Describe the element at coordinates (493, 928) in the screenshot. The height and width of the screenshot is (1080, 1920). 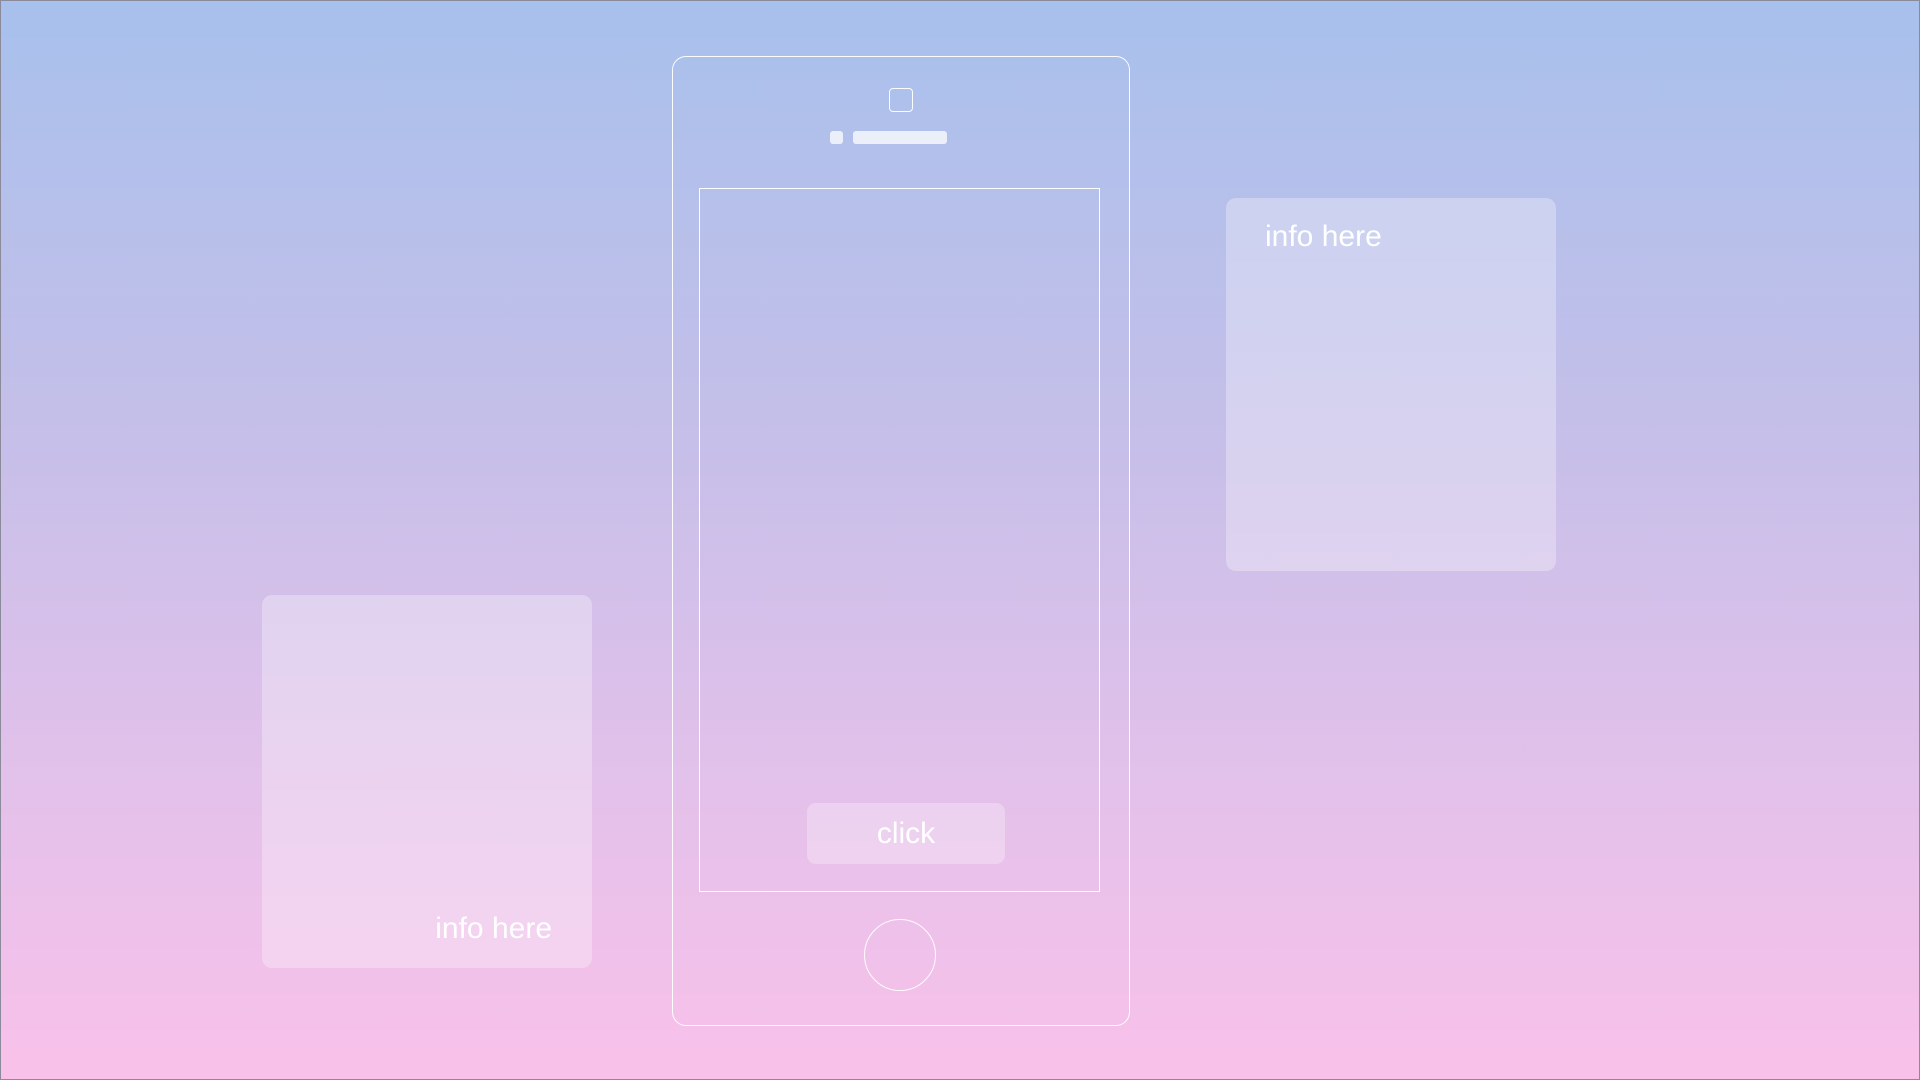
I see `info-card-left-text: info here` at that location.